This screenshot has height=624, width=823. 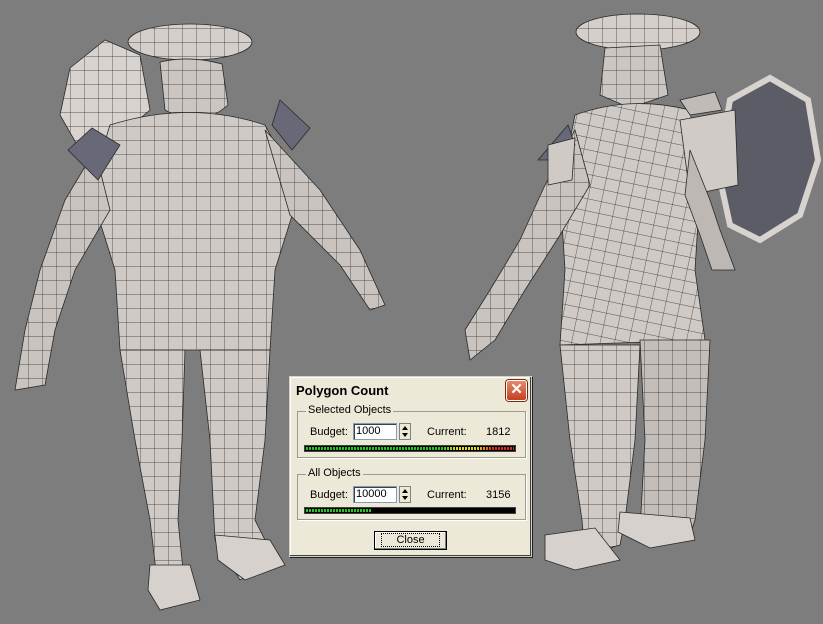 What do you see at coordinates (498, 432) in the screenshot?
I see `selected-current-value: 1812` at bounding box center [498, 432].